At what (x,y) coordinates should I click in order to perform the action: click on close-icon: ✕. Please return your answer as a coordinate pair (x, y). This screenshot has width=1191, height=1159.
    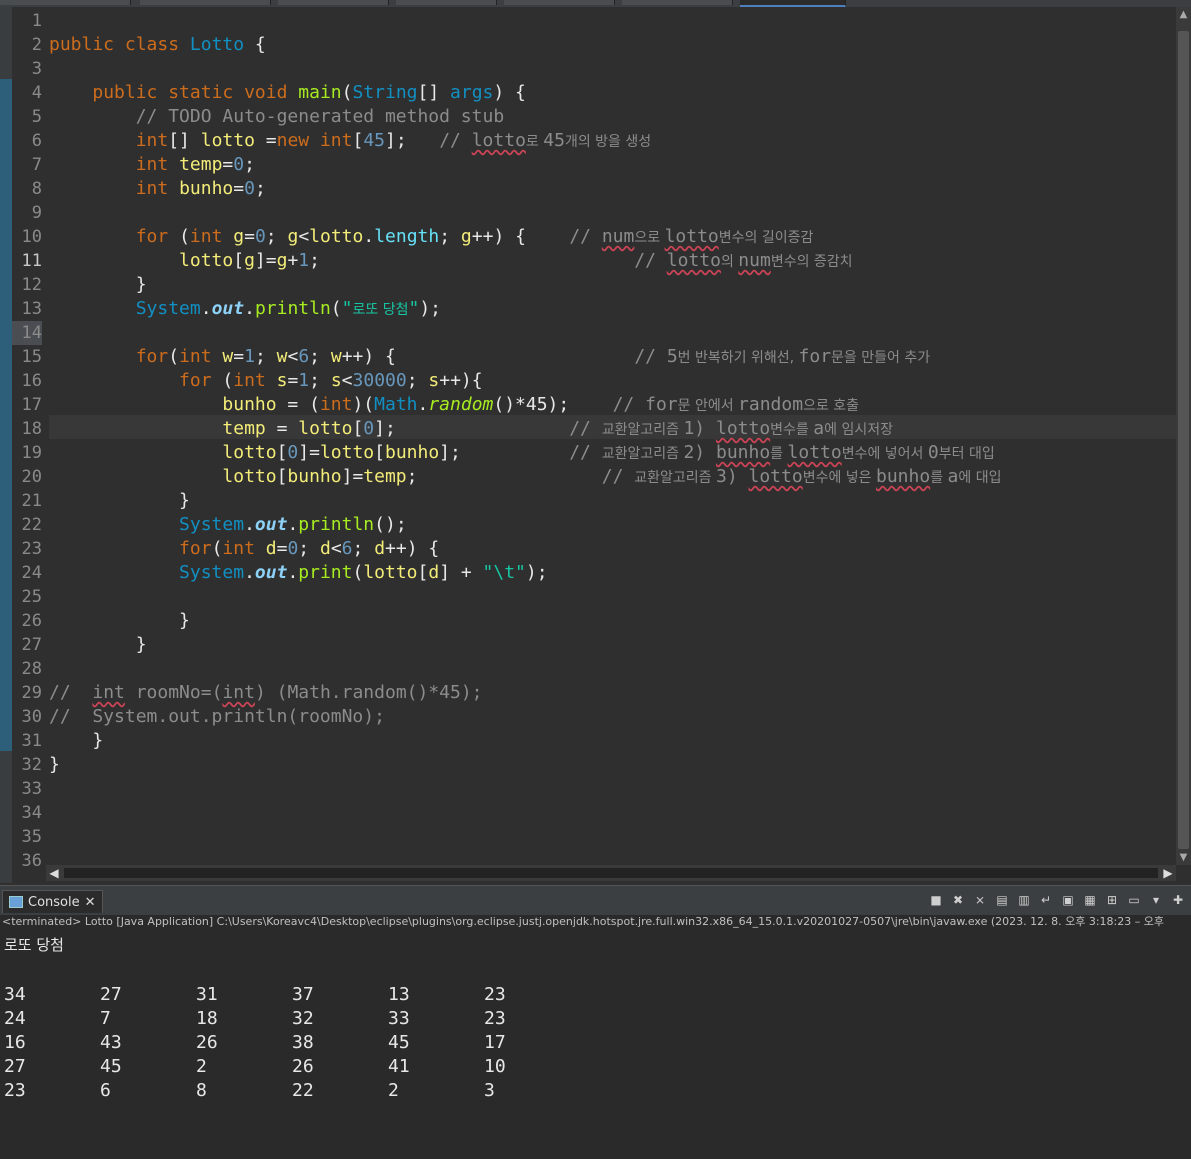
    Looking at the image, I should click on (90, 902).